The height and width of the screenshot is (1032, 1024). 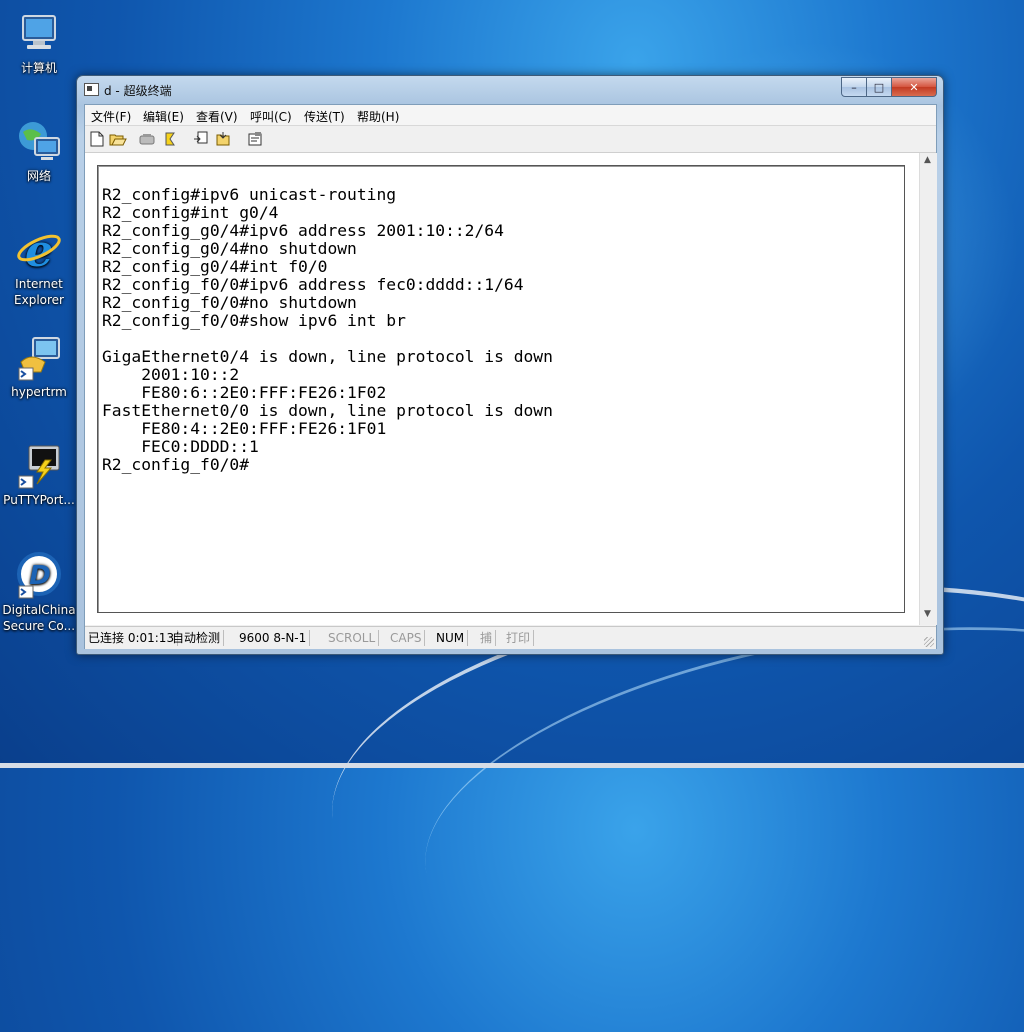 I want to click on menu-transfer: 传送(T), so click(x=324, y=116).